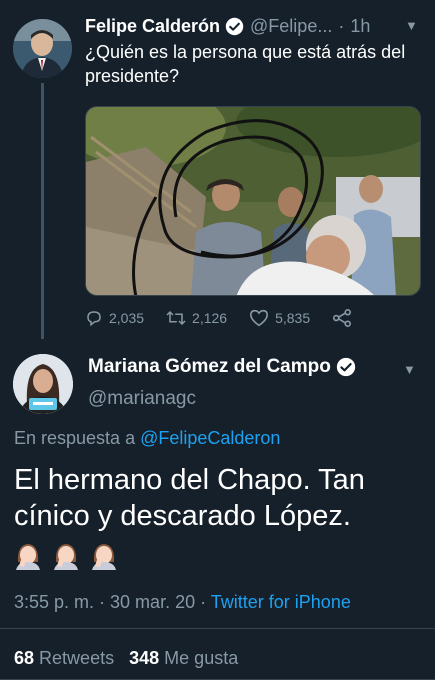 Image resolution: width=435 pixels, height=680 pixels. I want to click on display-name: Felipe Calderón, so click(152, 26).